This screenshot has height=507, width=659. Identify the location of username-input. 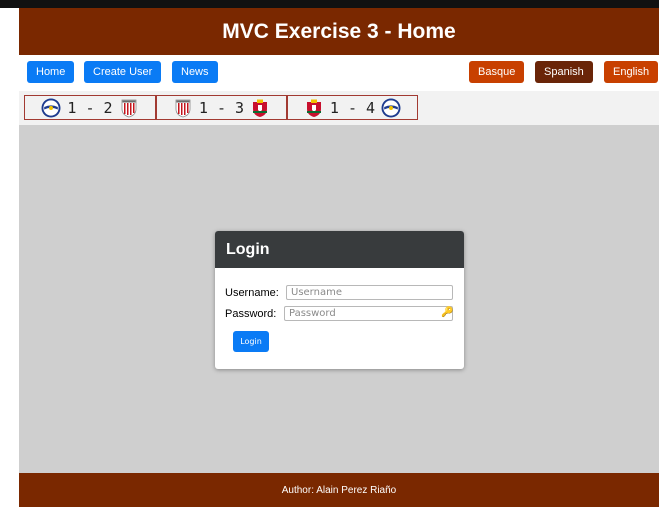
(369, 292).